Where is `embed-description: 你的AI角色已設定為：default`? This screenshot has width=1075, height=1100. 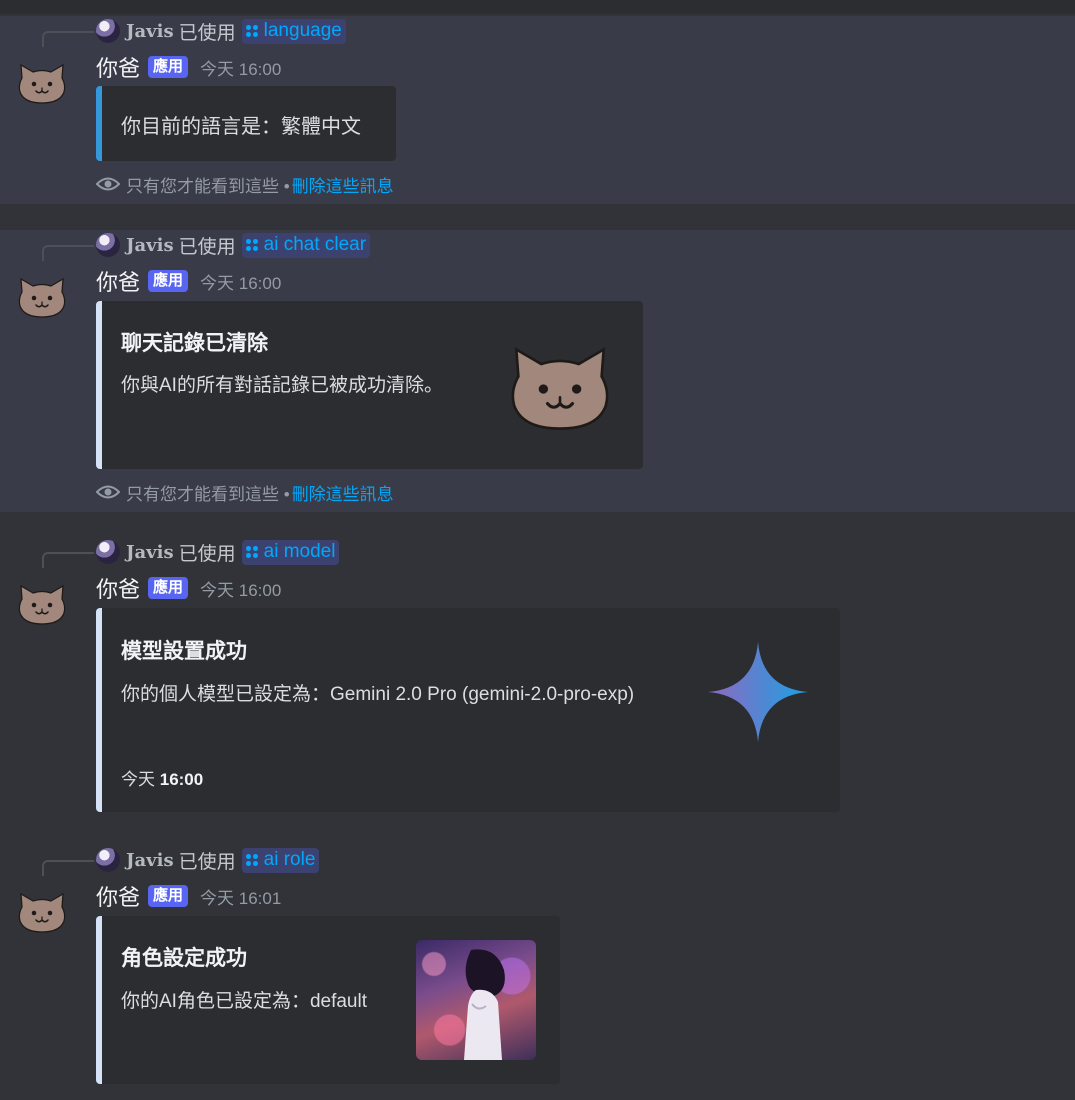 embed-description: 你的AI角色已設定為：default is located at coordinates (244, 1001).